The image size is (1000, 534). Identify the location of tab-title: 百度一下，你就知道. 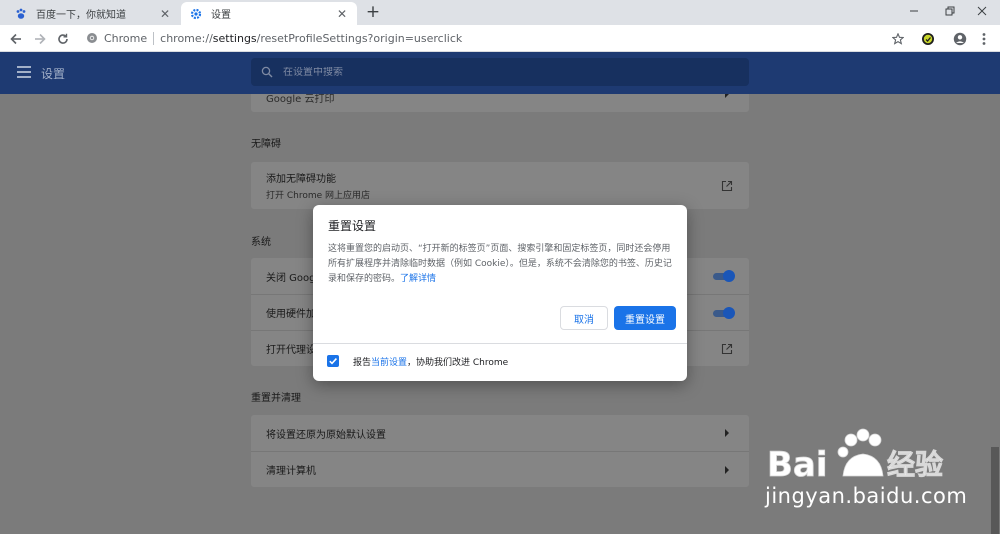
(81, 15).